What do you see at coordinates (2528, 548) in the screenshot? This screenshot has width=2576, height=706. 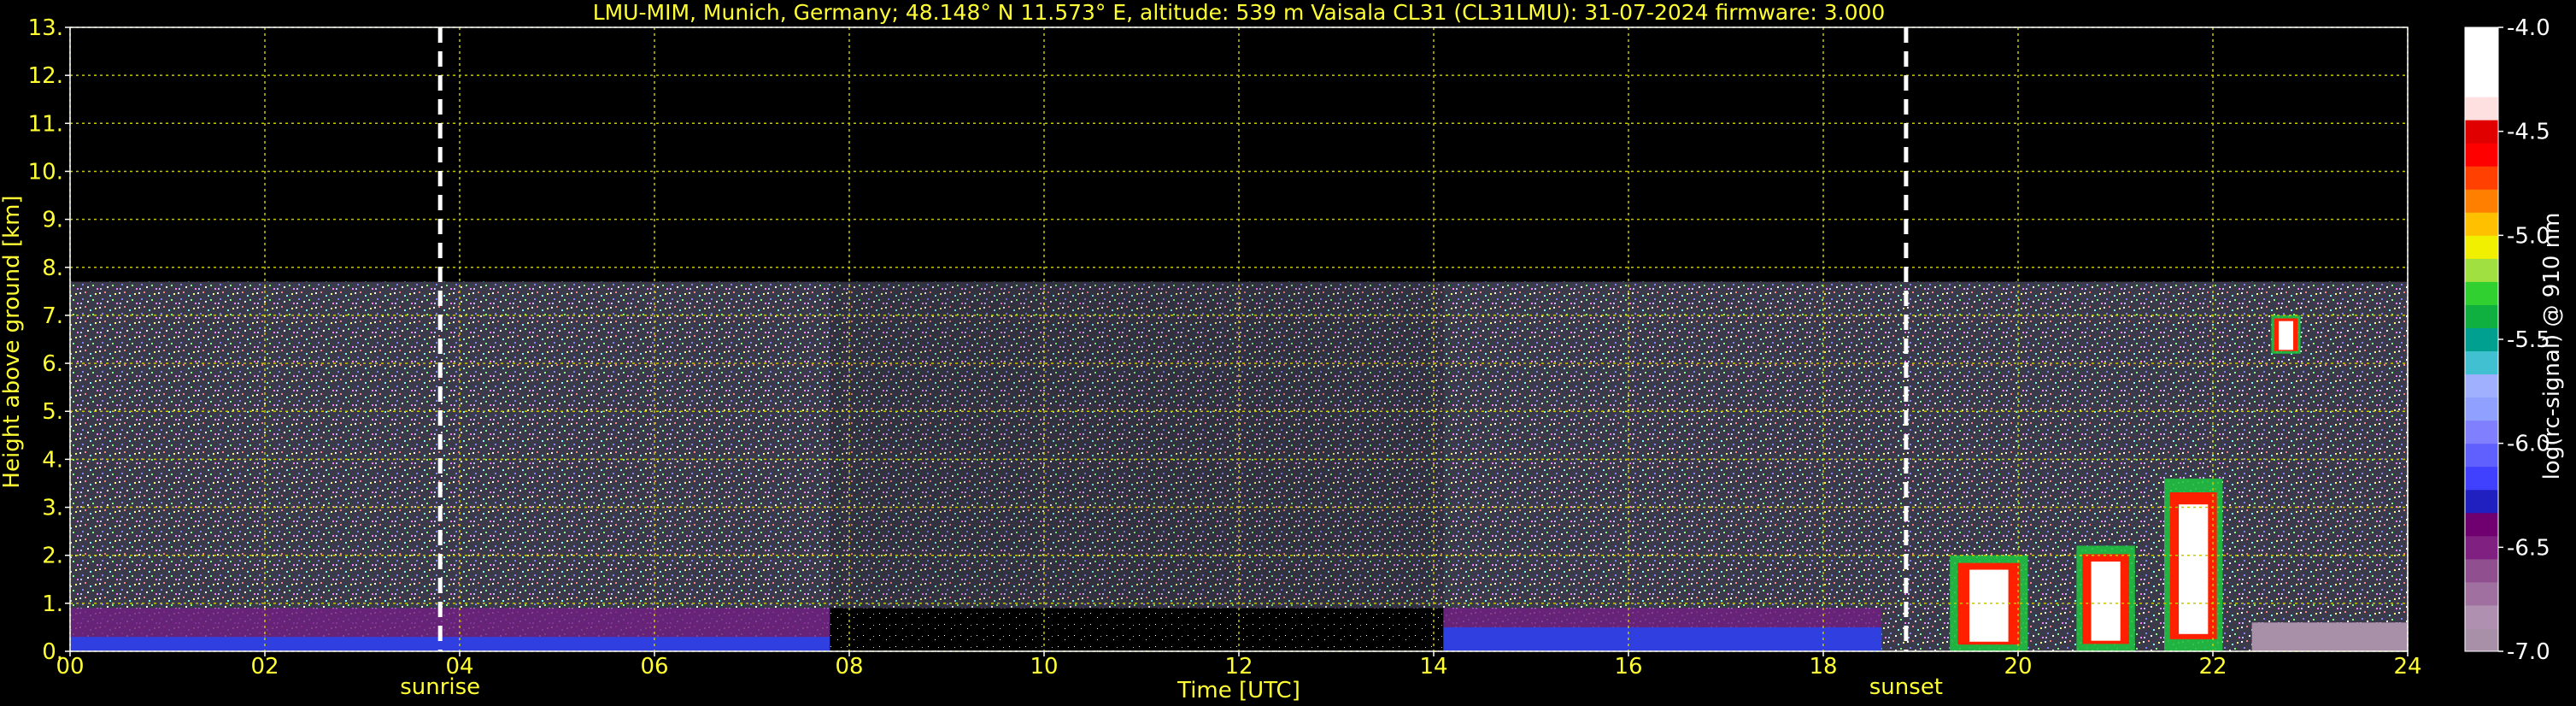 I see `colorbar-tick-label: -6.5` at bounding box center [2528, 548].